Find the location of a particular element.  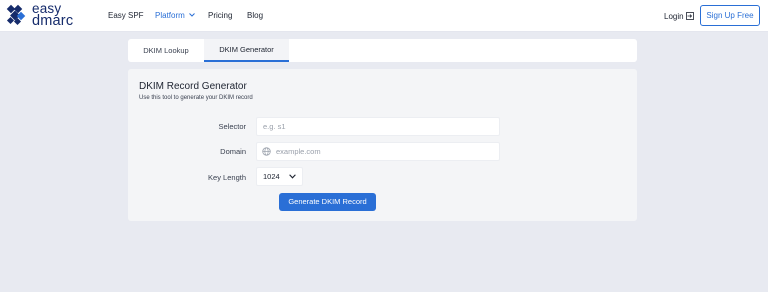

nav-easy-spf: Easy SPF is located at coordinates (126, 15).